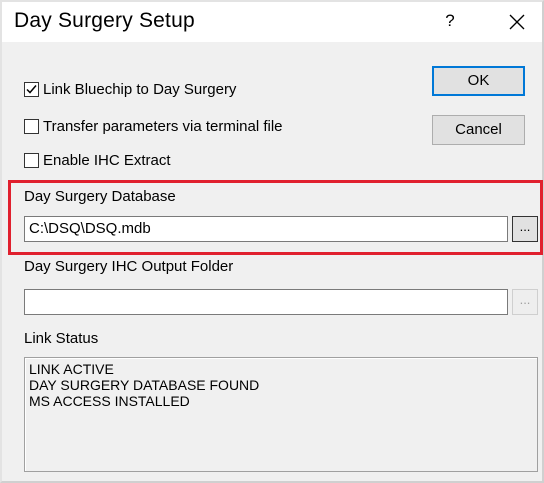 The width and height of the screenshot is (544, 483). Describe the element at coordinates (450, 22) in the screenshot. I see `help-button: ?` at that location.